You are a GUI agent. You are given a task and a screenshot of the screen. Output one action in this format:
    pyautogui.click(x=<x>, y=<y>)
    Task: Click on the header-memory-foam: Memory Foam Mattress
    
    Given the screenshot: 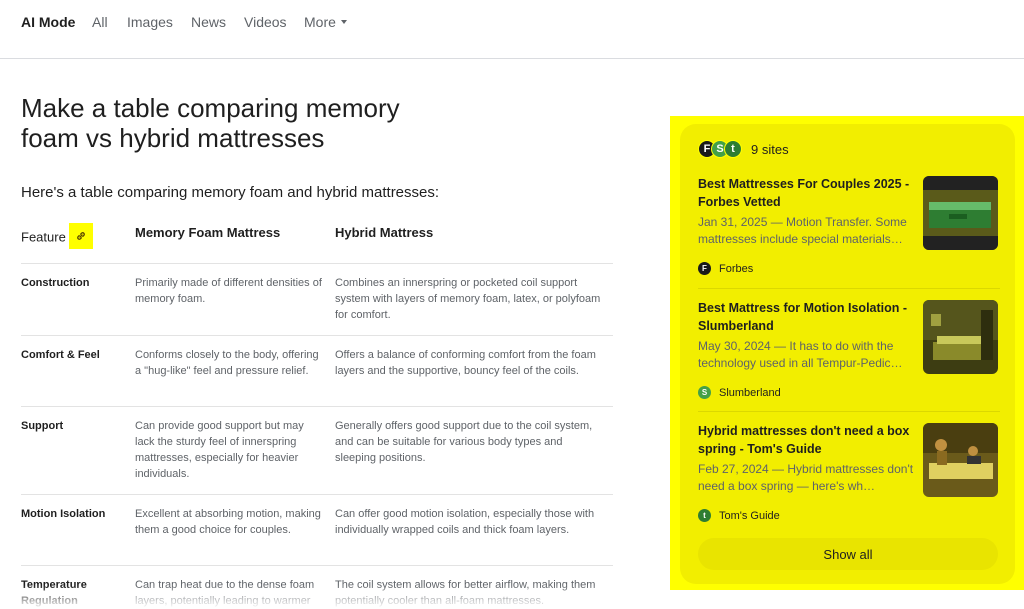 What is the action you would take?
    pyautogui.click(x=235, y=241)
    